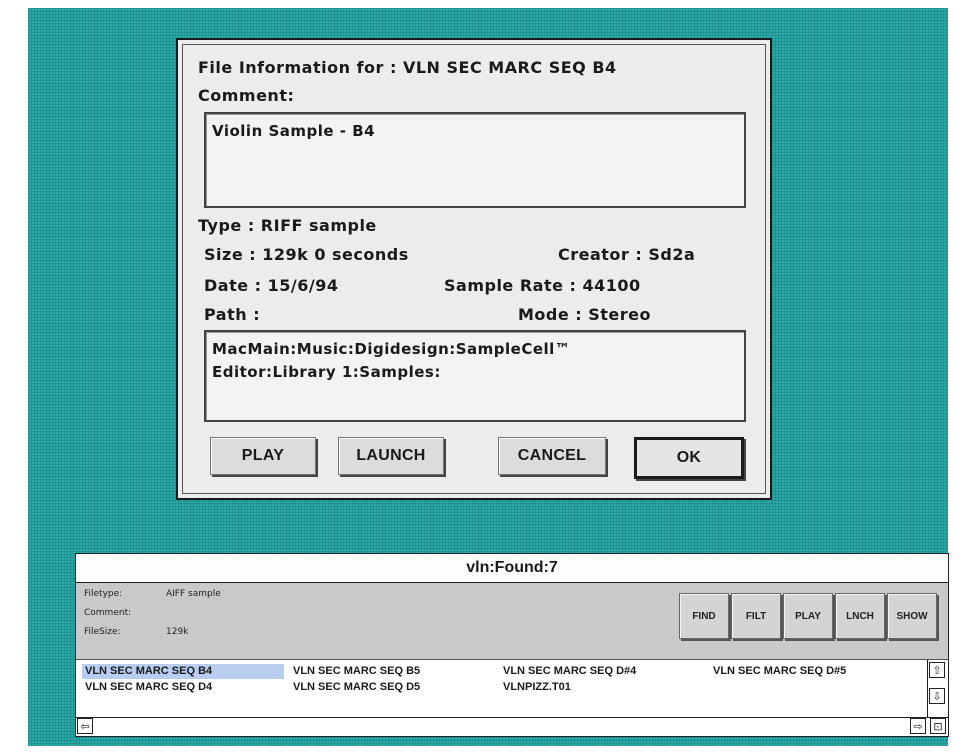  Describe the element at coordinates (85, 726) in the screenshot. I see `scroll-left-icon: ⇦` at that location.